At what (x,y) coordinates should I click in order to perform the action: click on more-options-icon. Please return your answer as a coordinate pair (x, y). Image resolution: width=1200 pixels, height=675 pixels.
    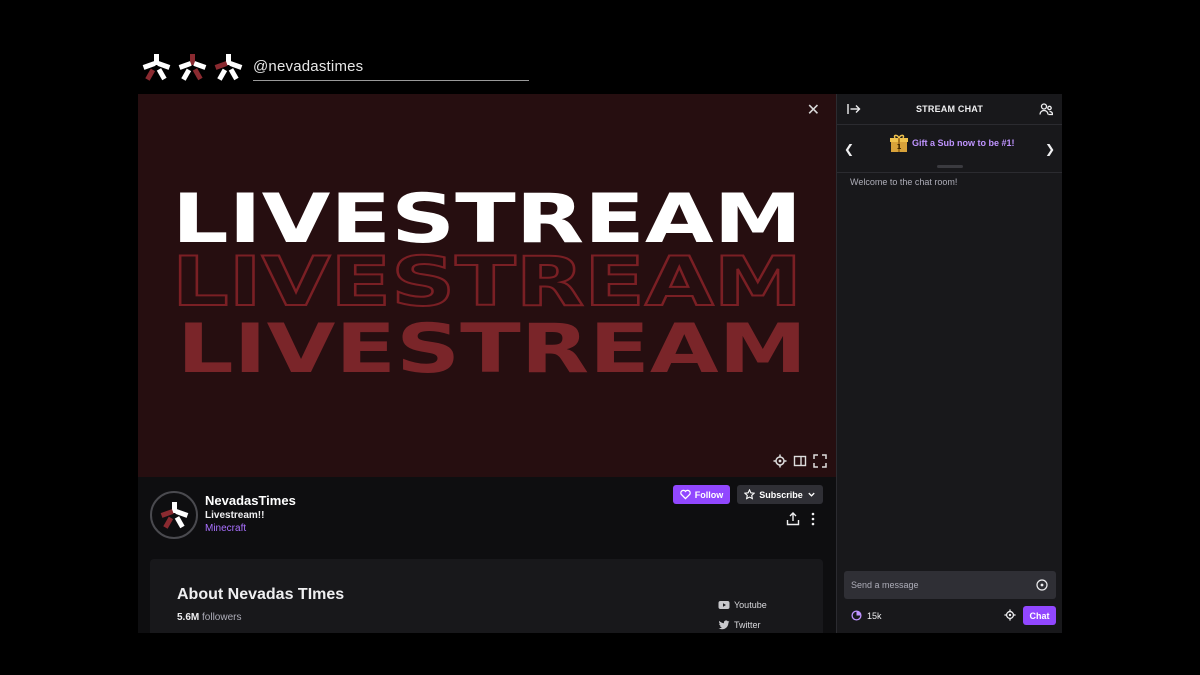
    Looking at the image, I should click on (813, 519).